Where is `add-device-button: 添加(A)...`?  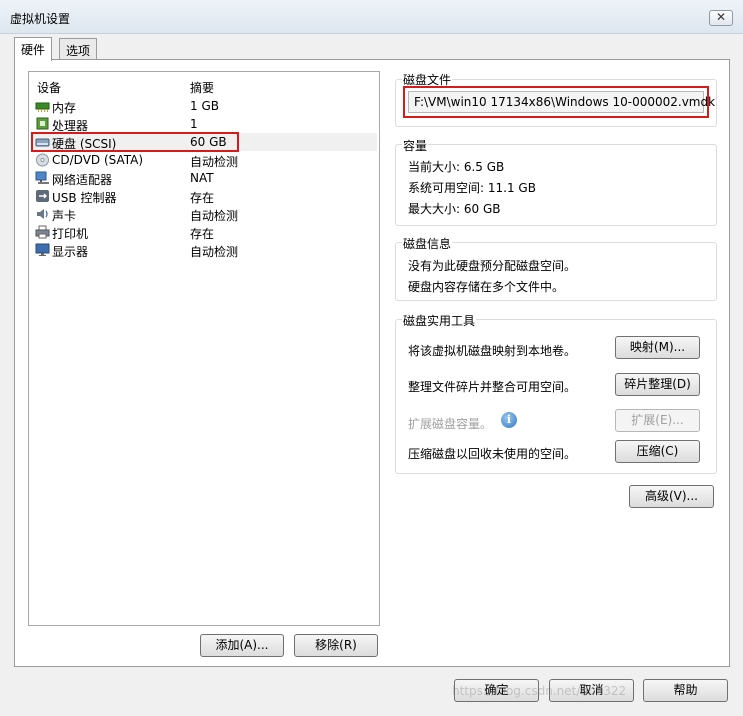
add-device-button: 添加(A)... is located at coordinates (242, 645).